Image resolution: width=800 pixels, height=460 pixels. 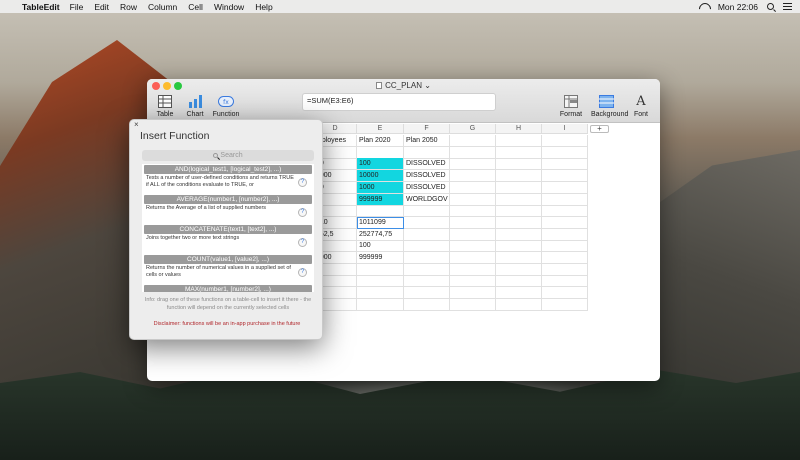 I want to click on function-signature: MAX(number1, [number2], ...), so click(x=228, y=288).